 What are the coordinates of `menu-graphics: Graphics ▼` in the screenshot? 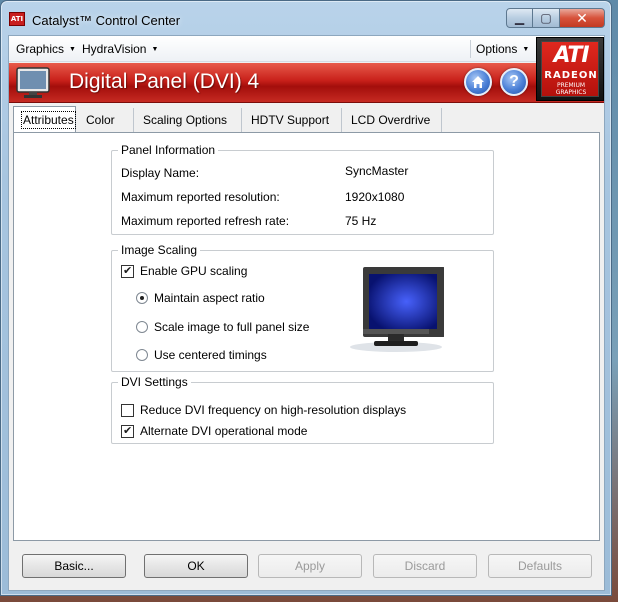 It's located at (46, 49).